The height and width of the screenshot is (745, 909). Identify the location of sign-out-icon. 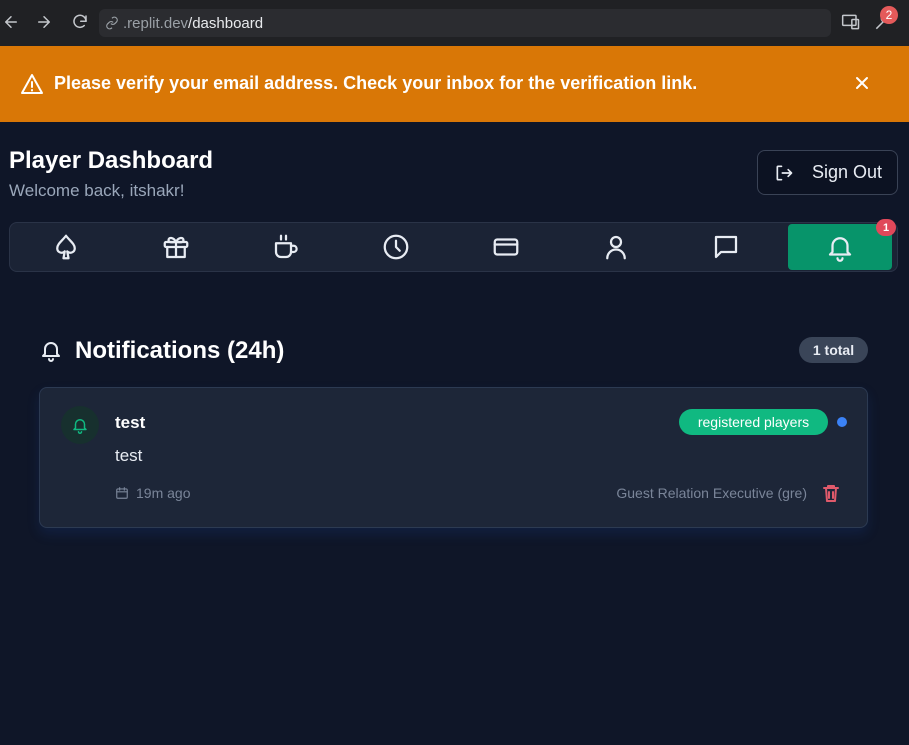
(784, 172).